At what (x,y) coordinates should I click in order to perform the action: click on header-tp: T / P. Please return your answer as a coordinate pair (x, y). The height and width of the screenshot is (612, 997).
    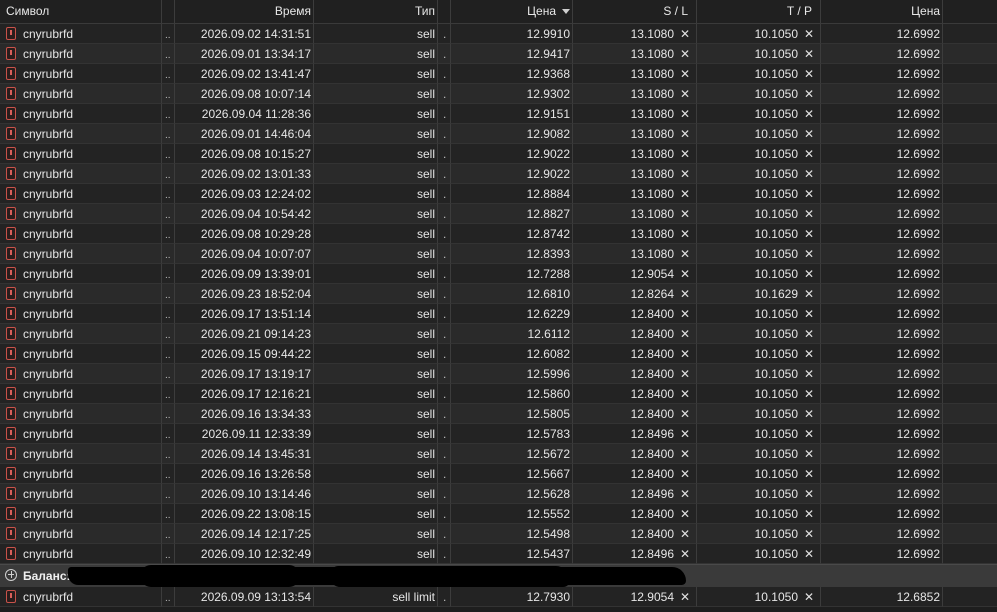
    Looking at the image, I should click on (759, 11).